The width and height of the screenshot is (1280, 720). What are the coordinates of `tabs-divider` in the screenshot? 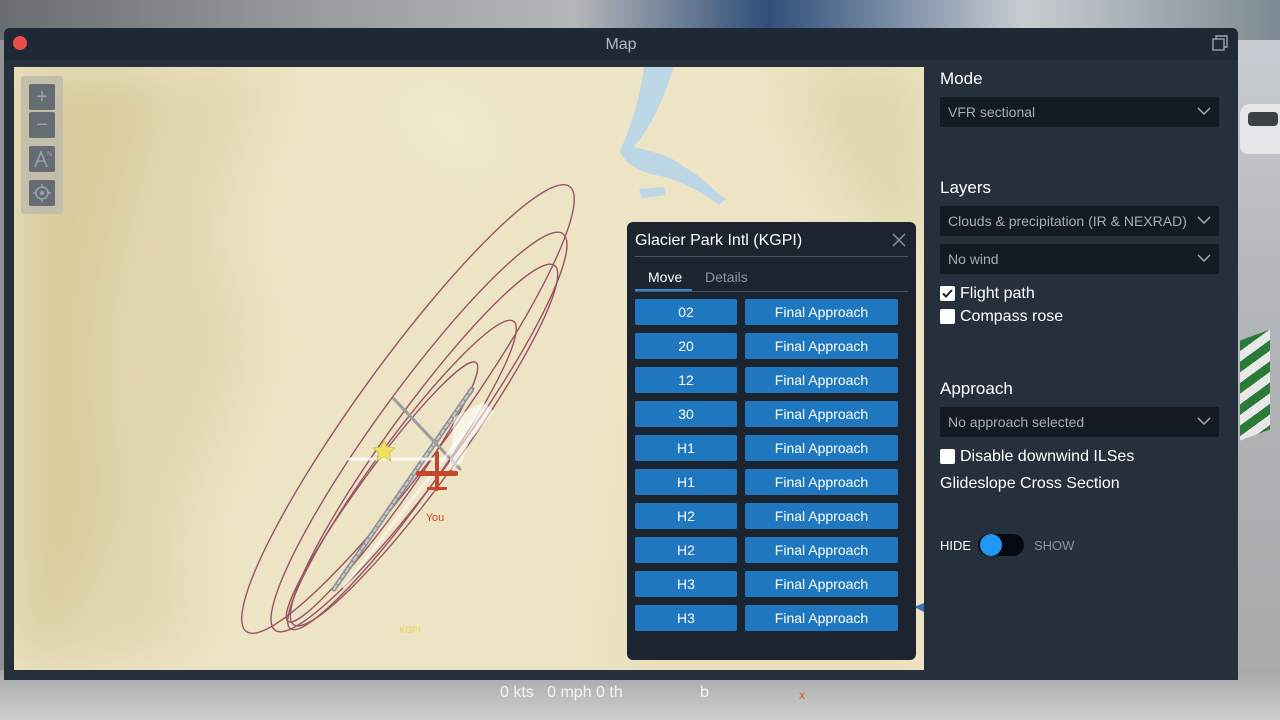 It's located at (771, 291).